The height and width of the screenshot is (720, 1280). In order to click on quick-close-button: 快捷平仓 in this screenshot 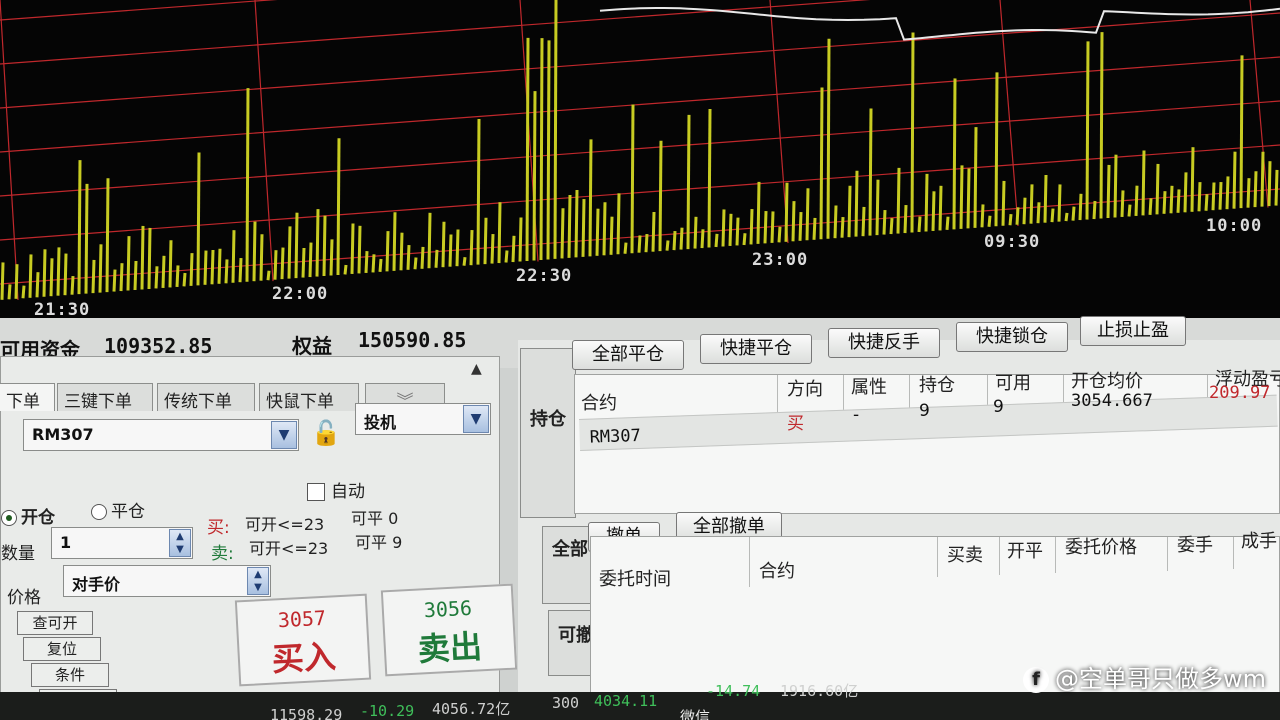, I will do `click(756, 349)`.